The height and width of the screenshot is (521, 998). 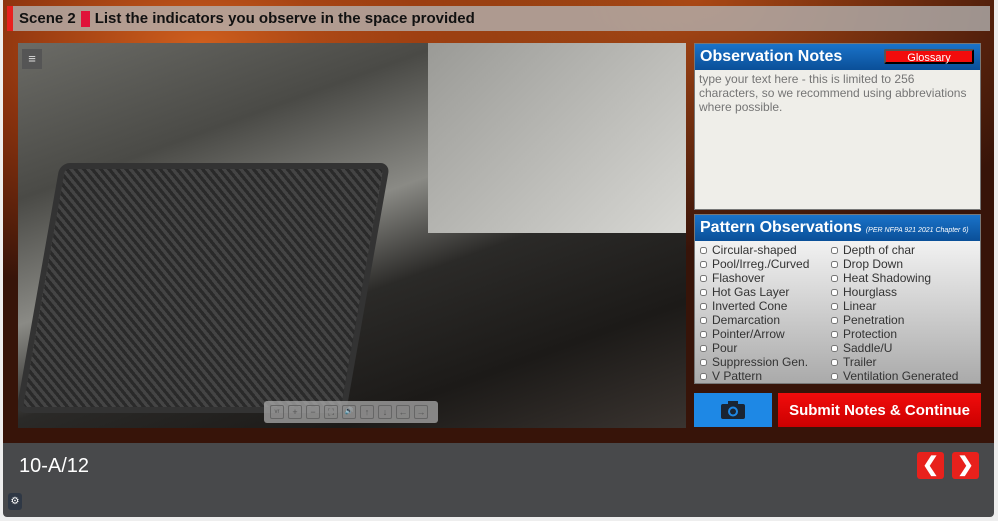 I want to click on pattern-subtitle: (PER NFPA 921 2021 Chapter 6), so click(x=917, y=230).